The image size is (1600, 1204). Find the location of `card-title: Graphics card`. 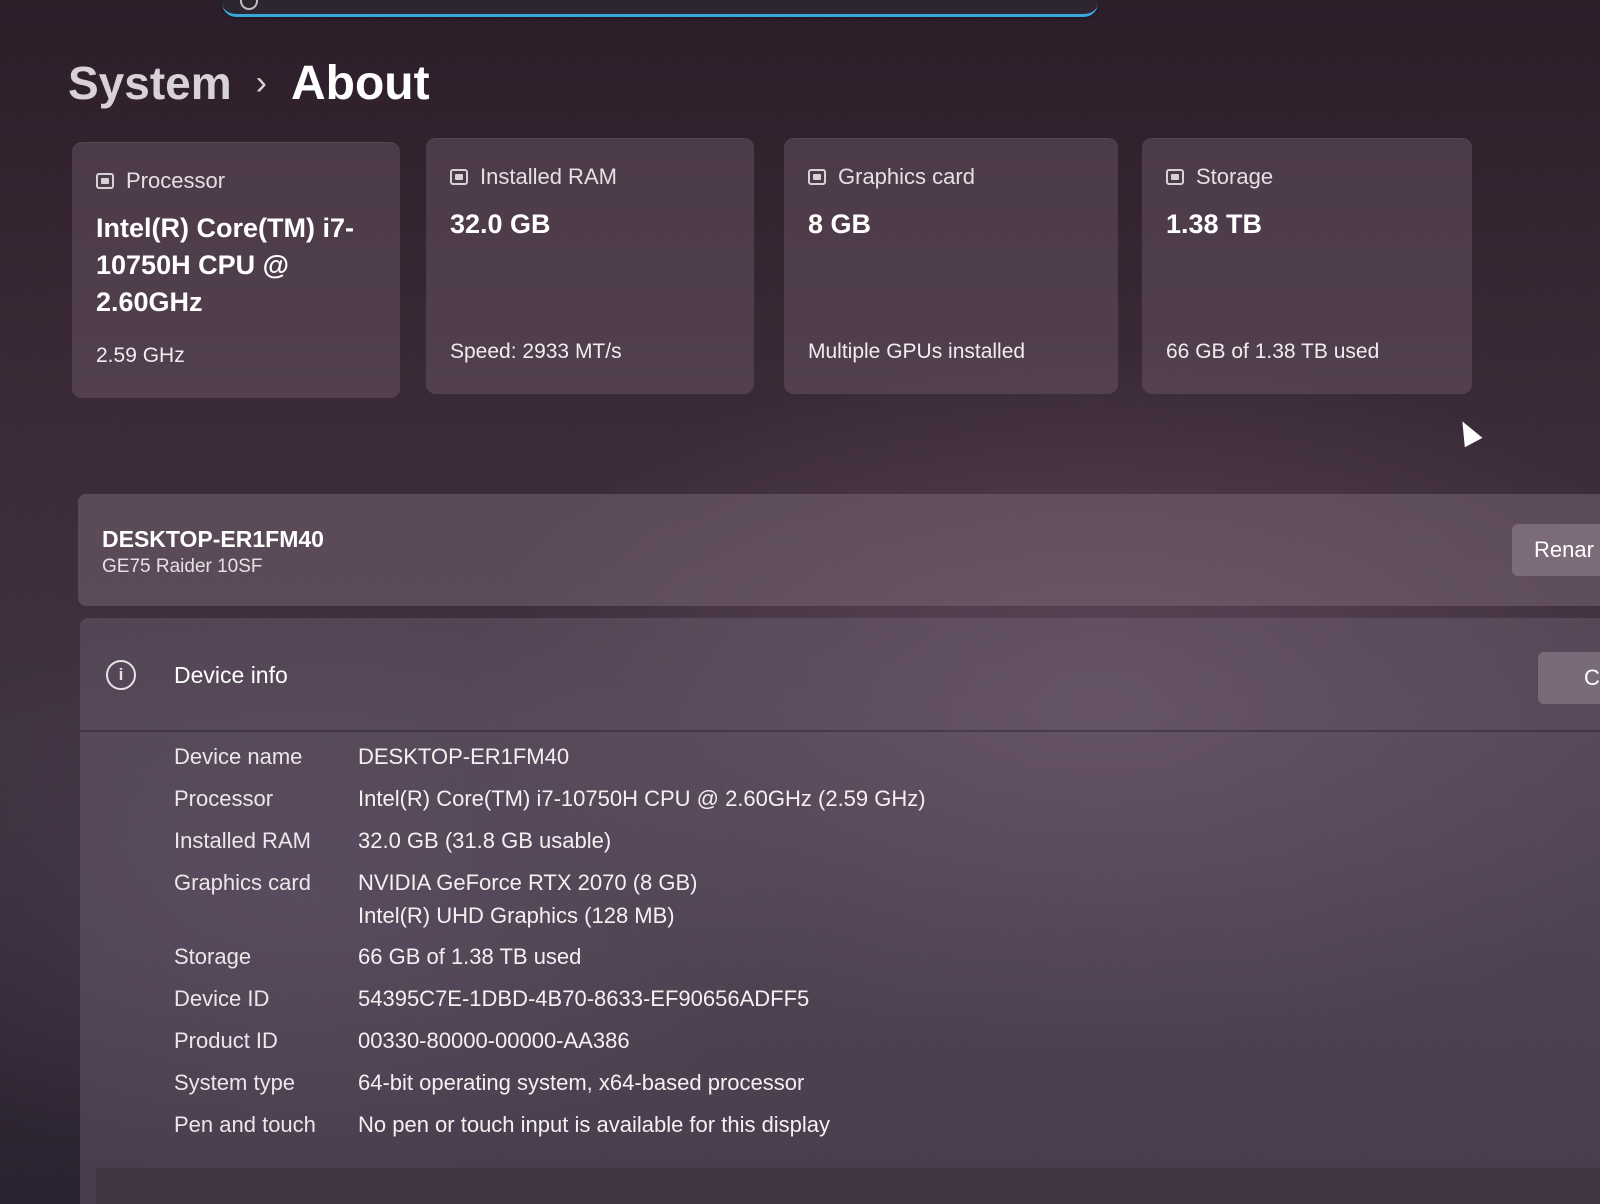

card-title: Graphics card is located at coordinates (906, 176).